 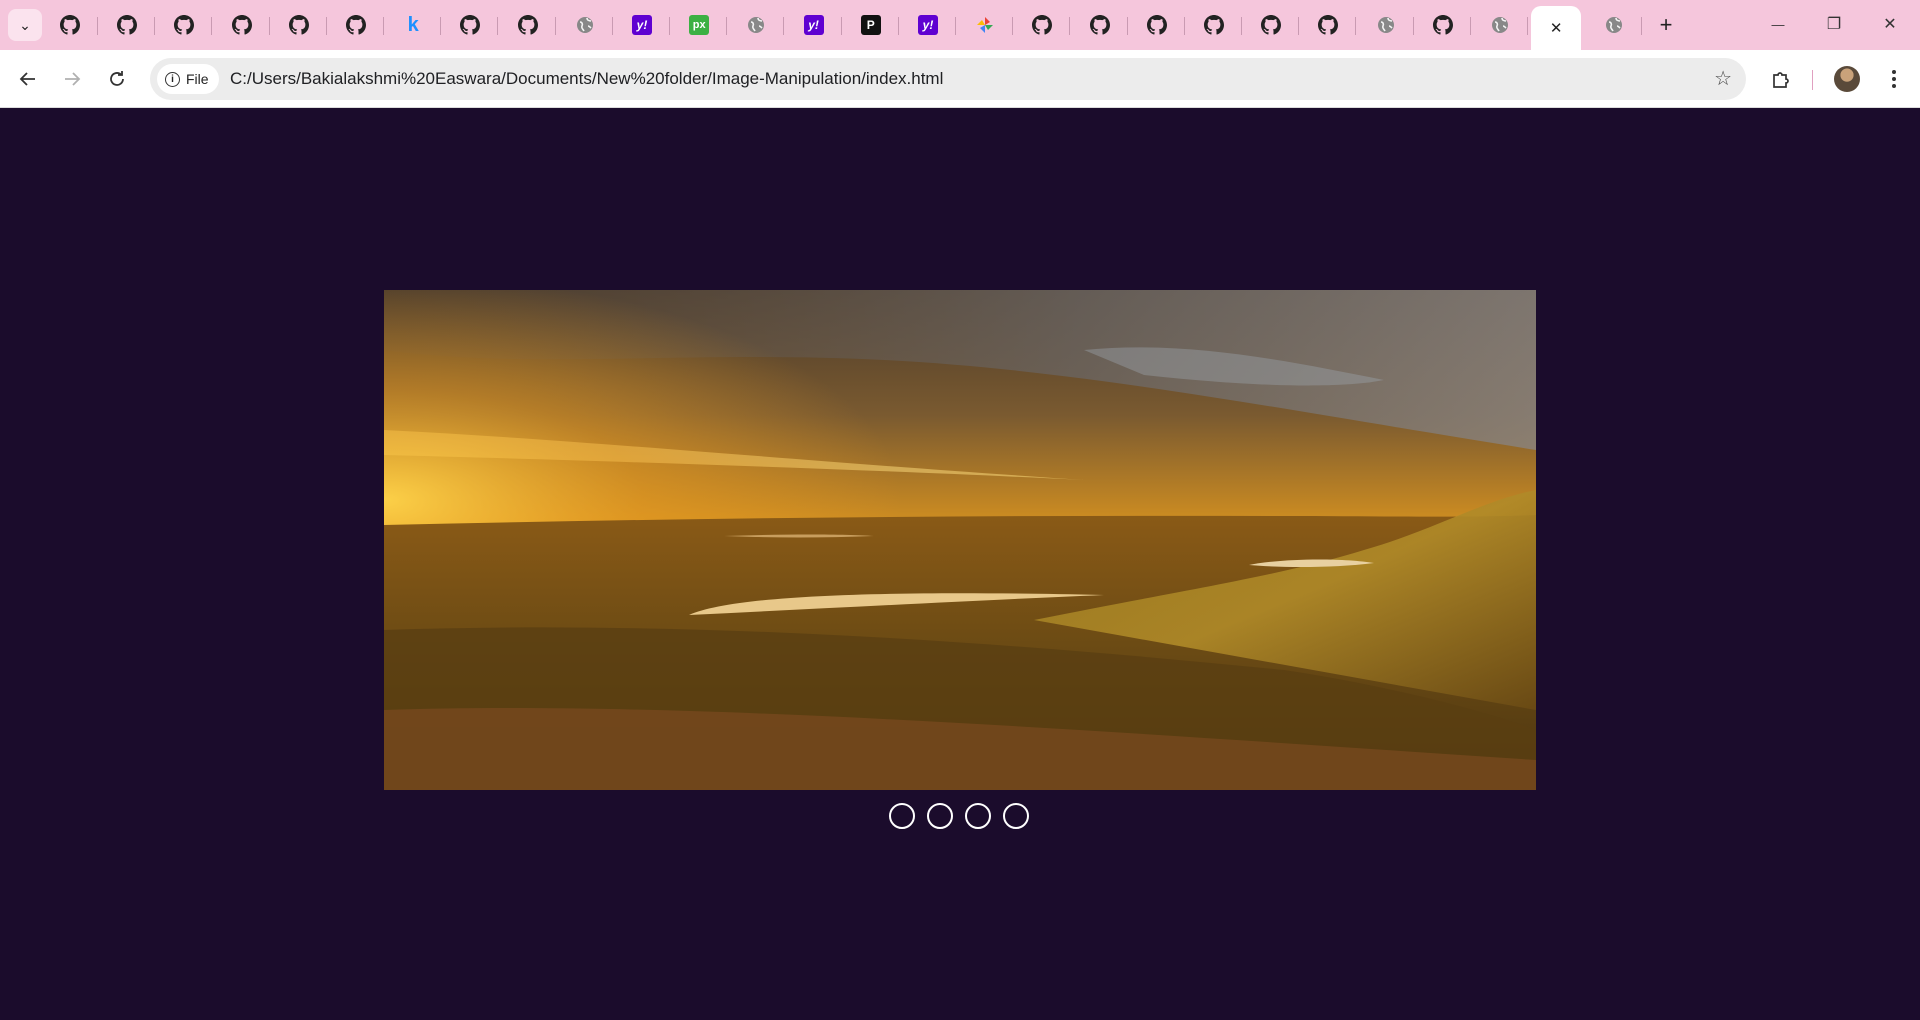 I want to click on kaggle-icon: k, so click(x=413, y=24).